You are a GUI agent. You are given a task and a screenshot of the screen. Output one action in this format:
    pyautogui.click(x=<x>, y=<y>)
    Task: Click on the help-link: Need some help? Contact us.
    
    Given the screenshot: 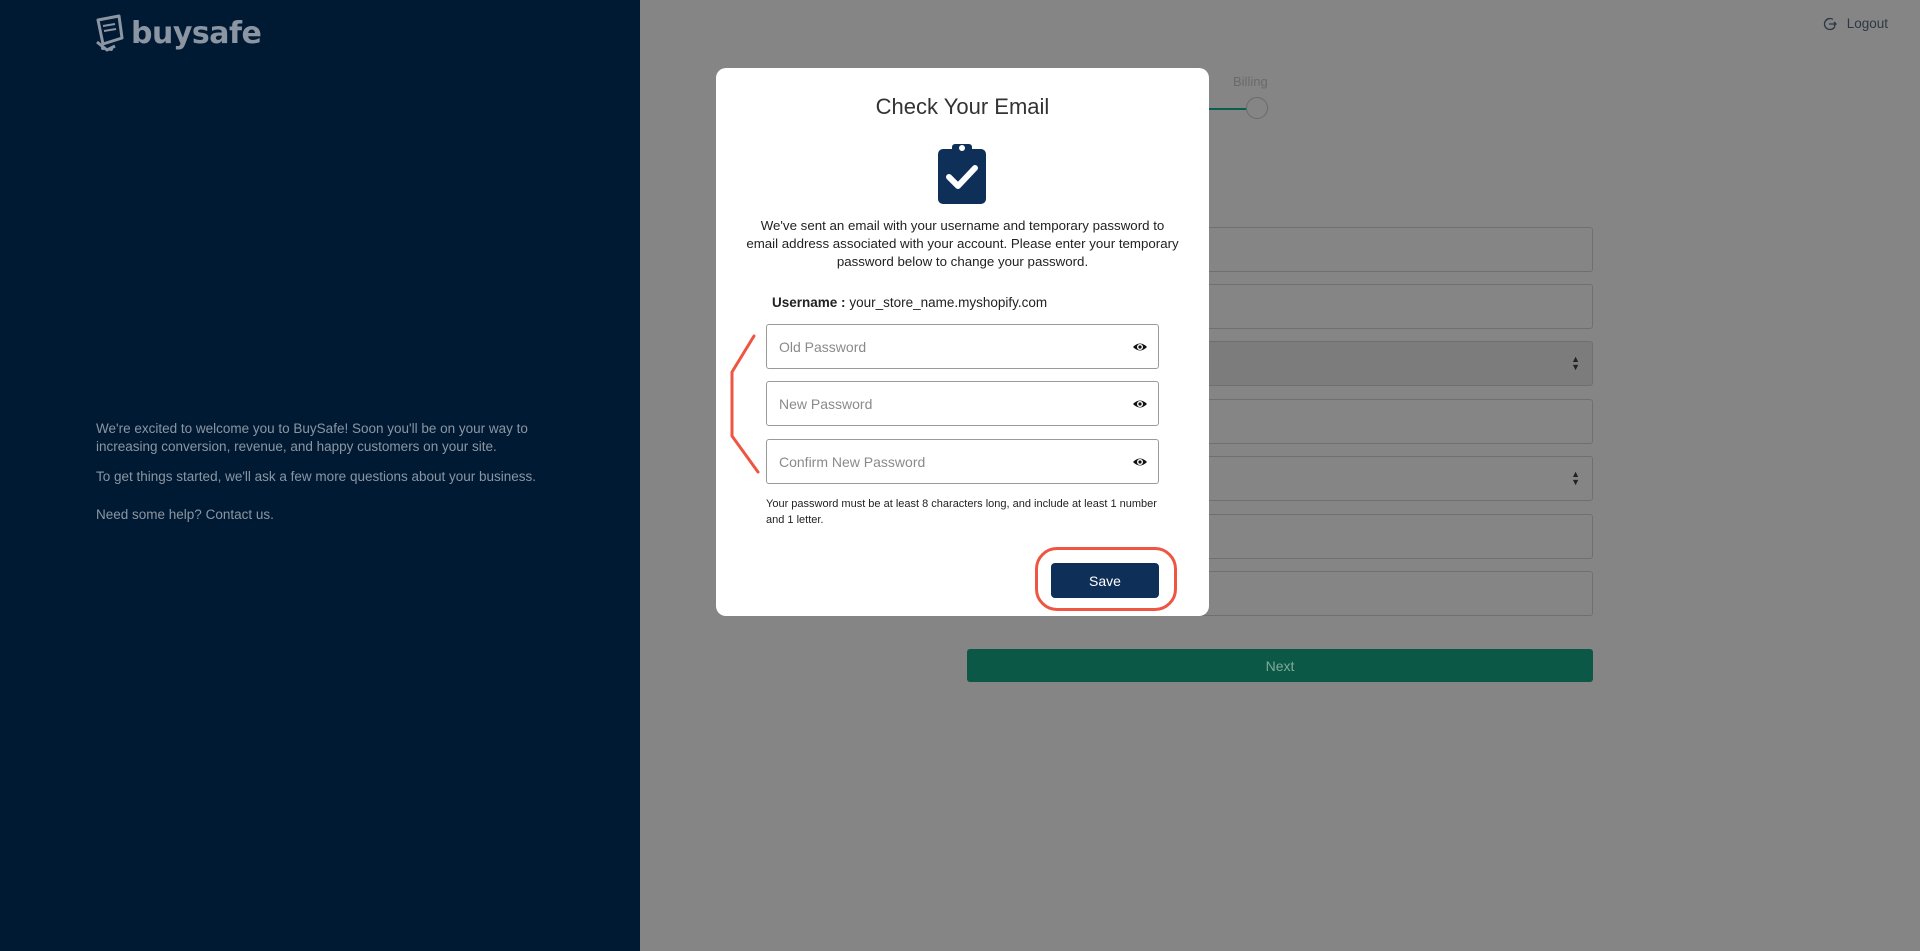 What is the action you would take?
    pyautogui.click(x=321, y=515)
    